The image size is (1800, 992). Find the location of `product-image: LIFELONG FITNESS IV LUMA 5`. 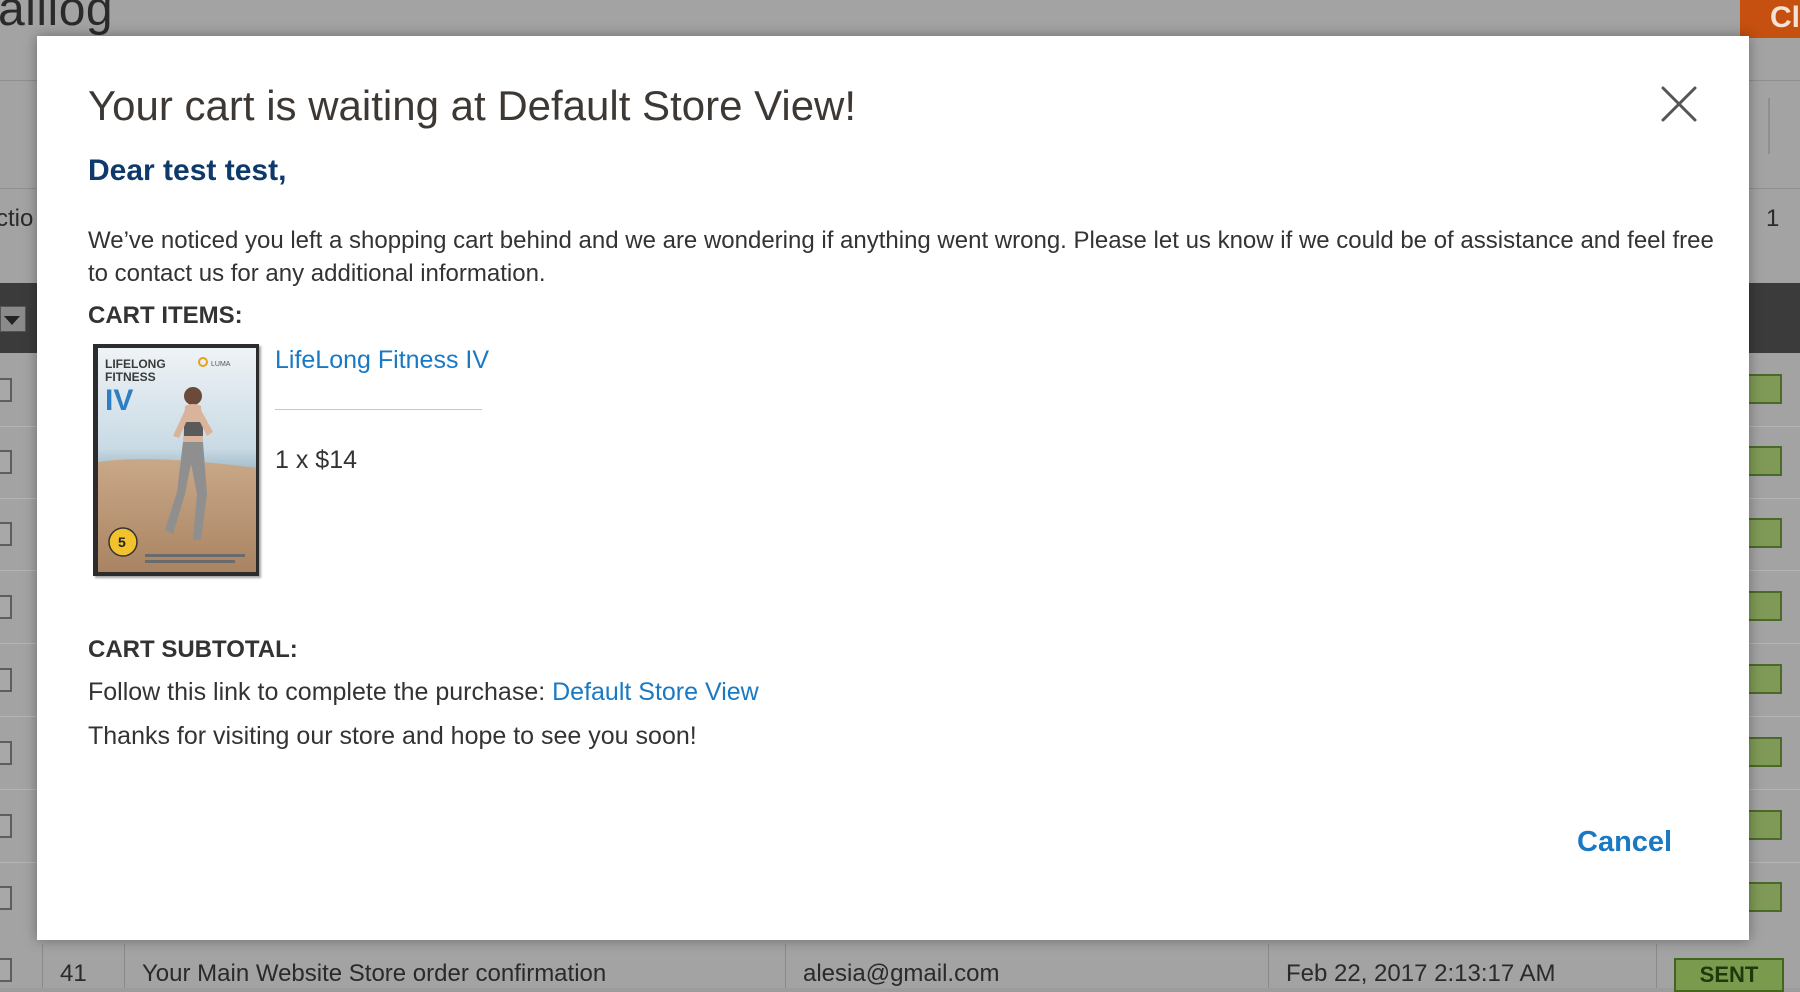

product-image: LIFELONG FITNESS IV LUMA 5 is located at coordinates (176, 460).